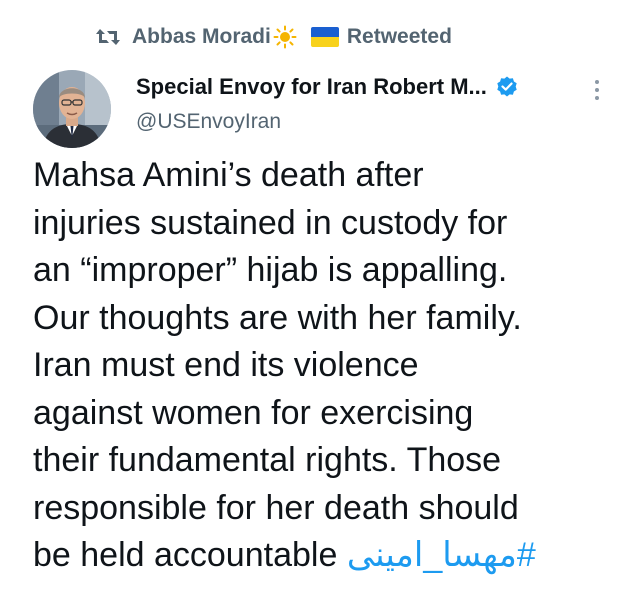 This screenshot has width=623, height=594. Describe the element at coordinates (190, 555) in the screenshot. I see `tweet-text-fragment: be held accountable` at that location.